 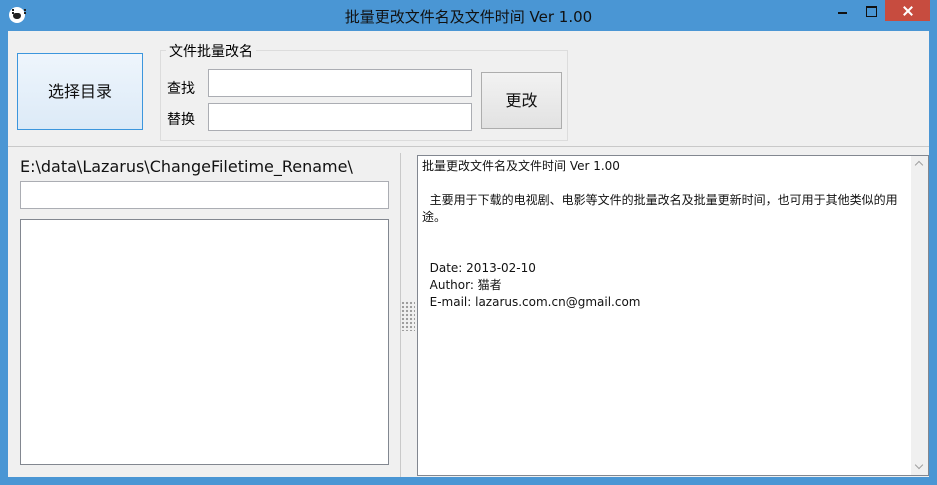 I want to click on replace-input, so click(x=340, y=117).